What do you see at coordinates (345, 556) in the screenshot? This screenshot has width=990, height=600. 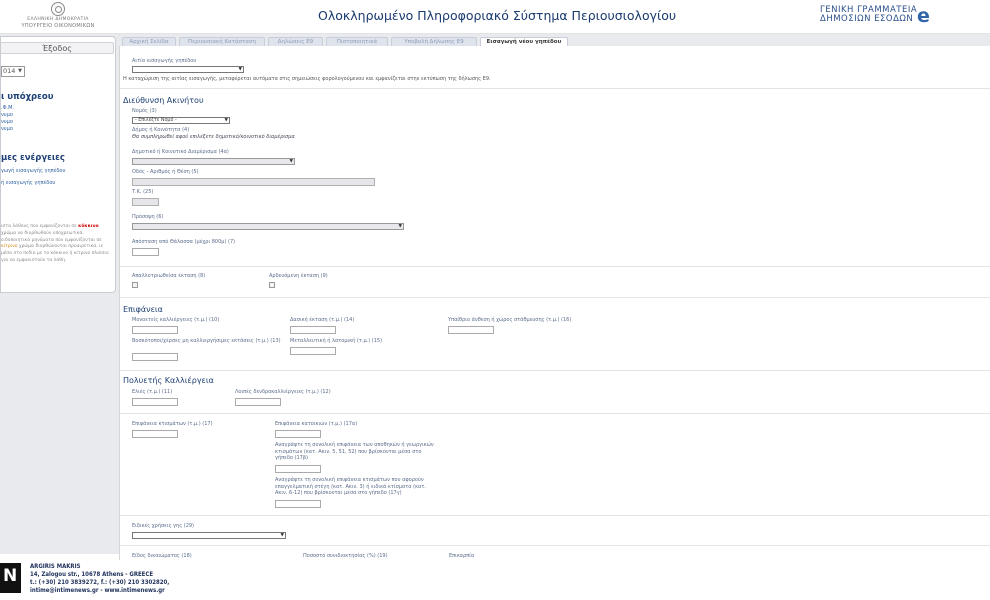 I see `ownership-percent-label: Ποσοστό συνιδιοκτησίας (%) (19)` at bounding box center [345, 556].